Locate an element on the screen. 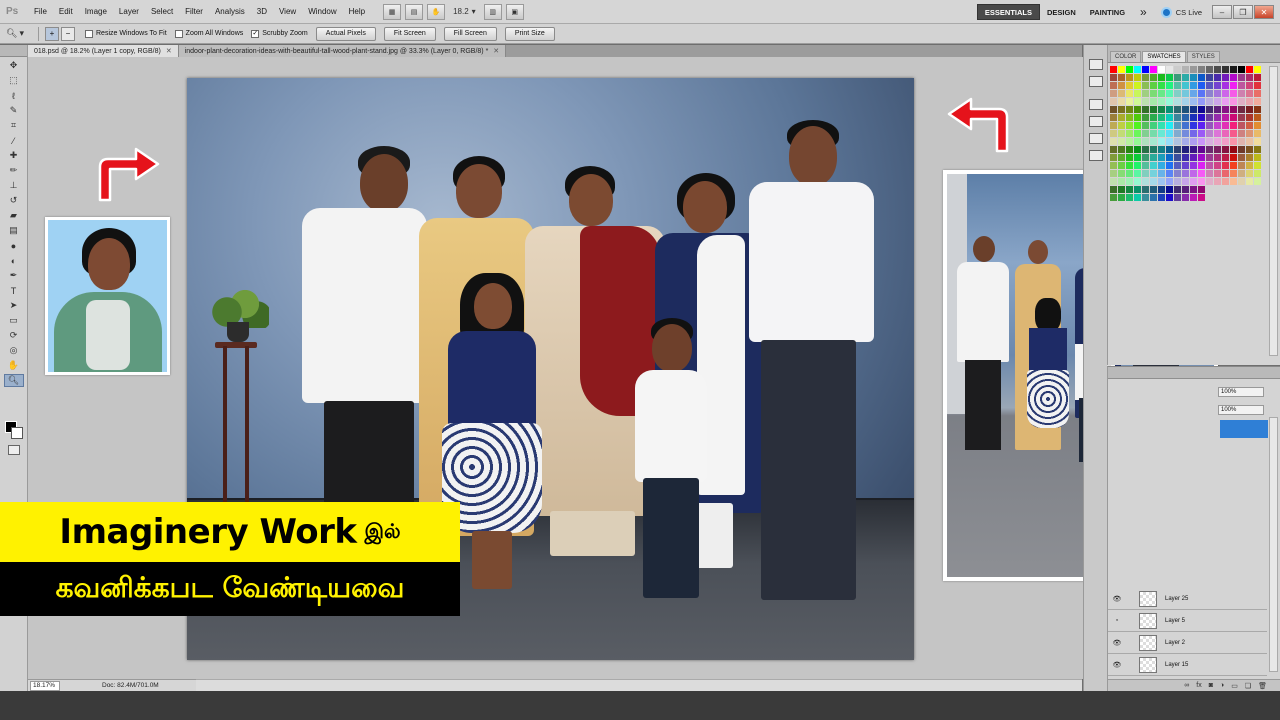  swatches-scrollbar is located at coordinates (1273, 211).